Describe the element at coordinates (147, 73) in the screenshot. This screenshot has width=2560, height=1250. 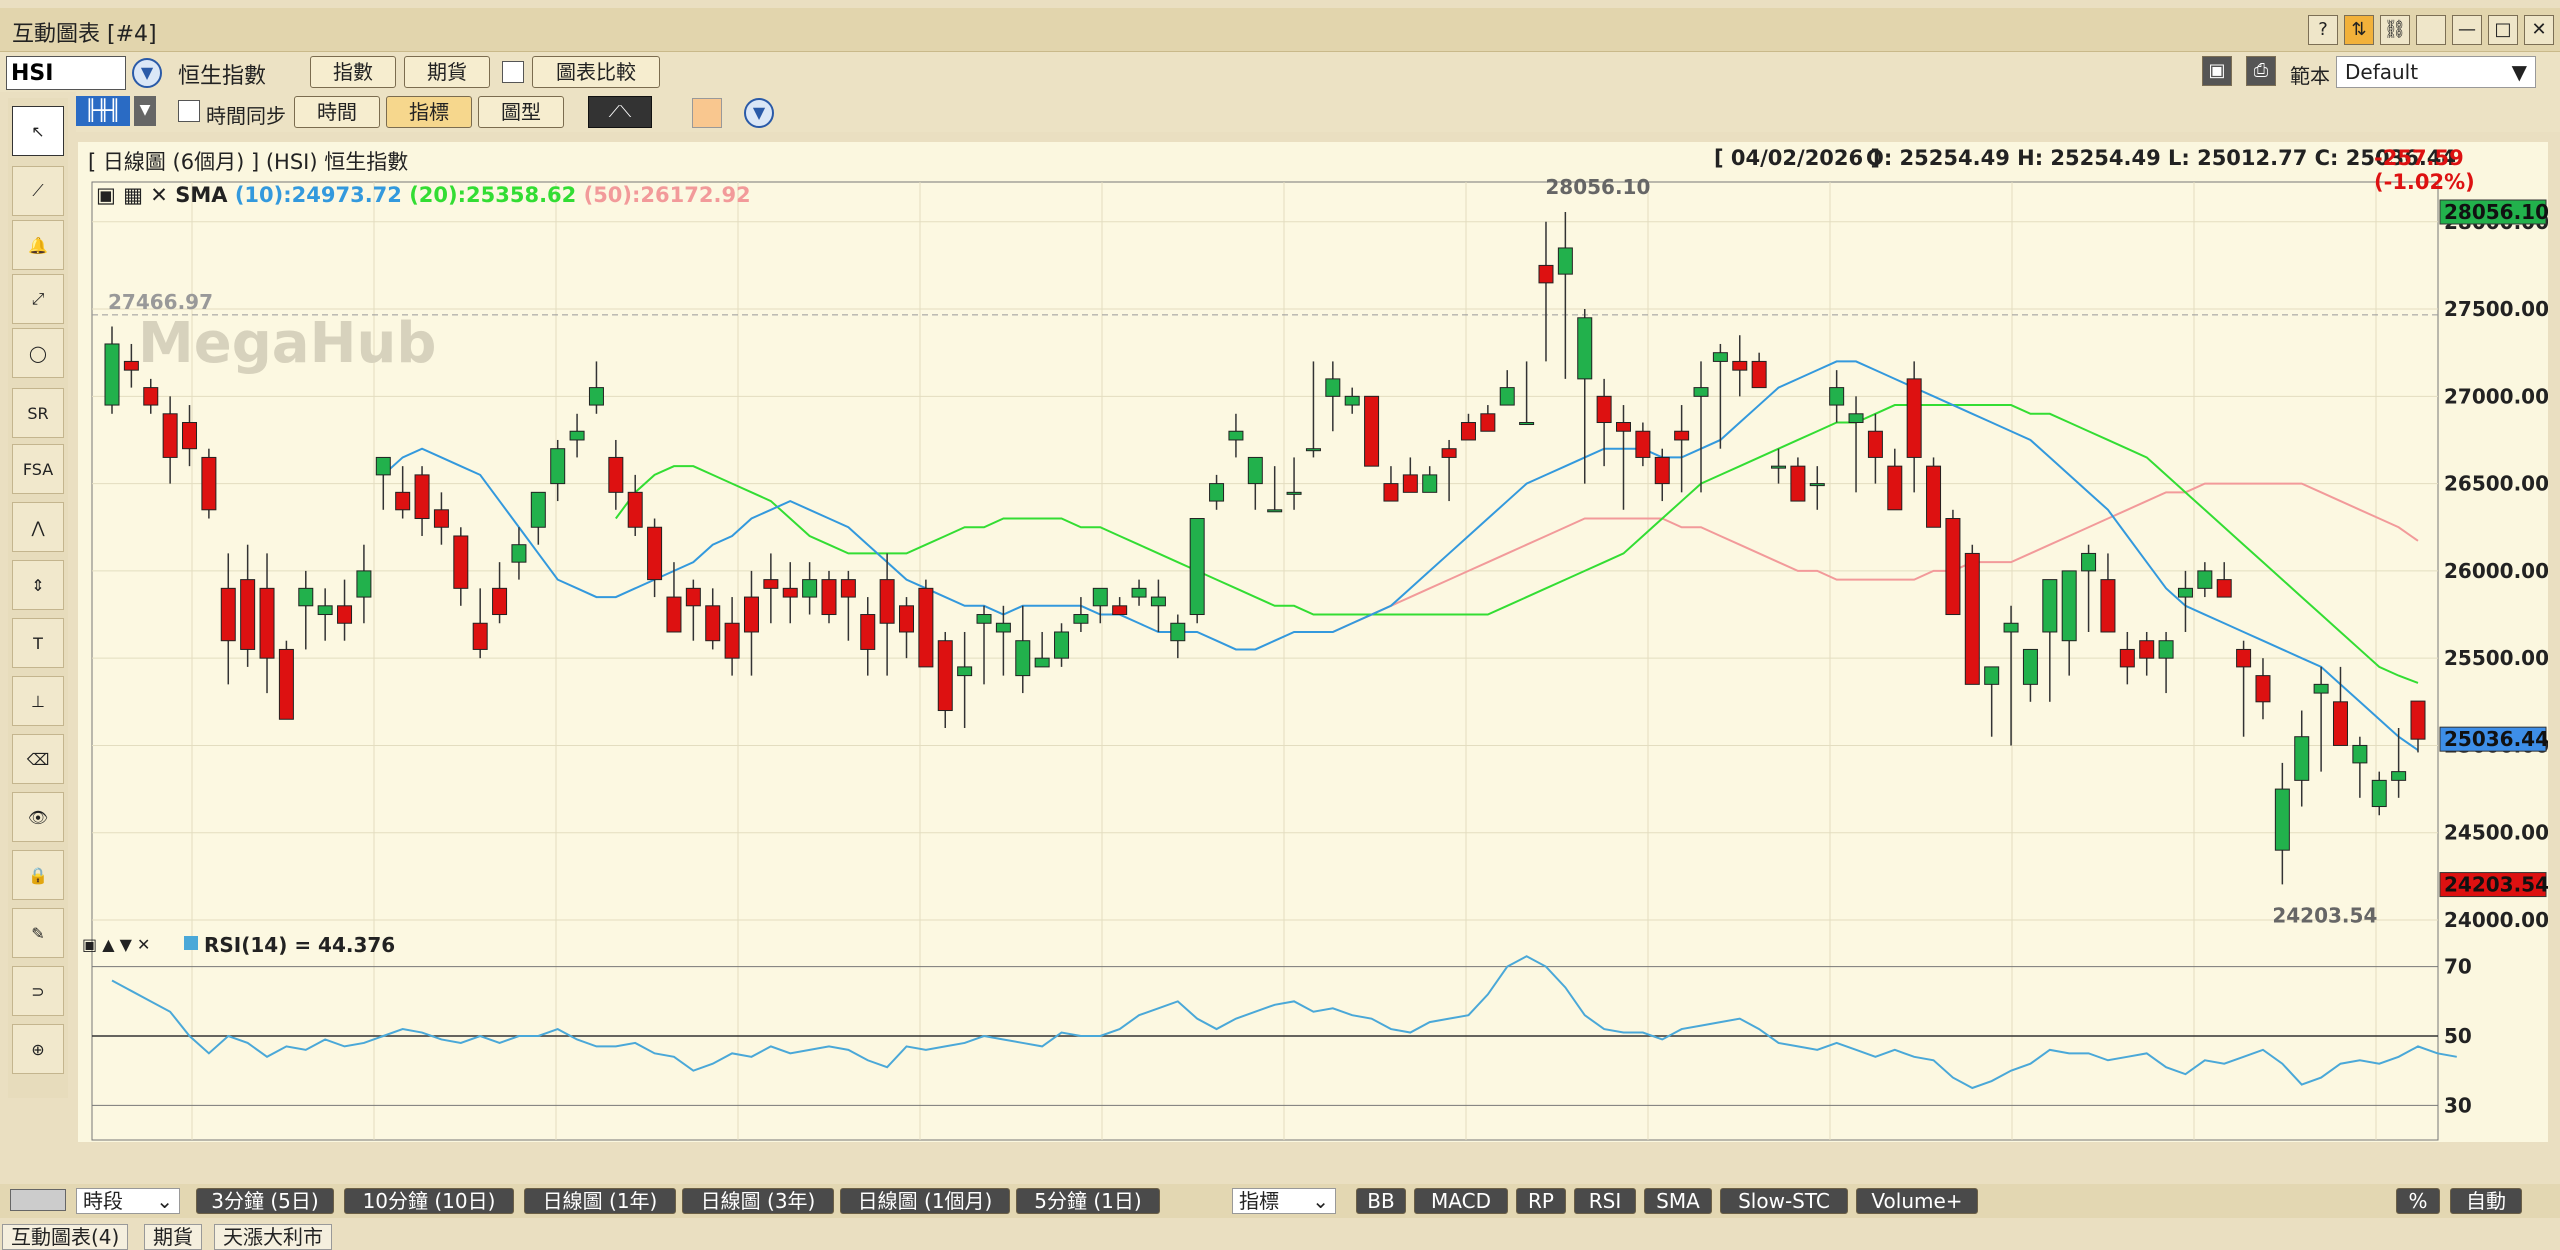
I see `symbol-dropdown-icon: ▼` at that location.